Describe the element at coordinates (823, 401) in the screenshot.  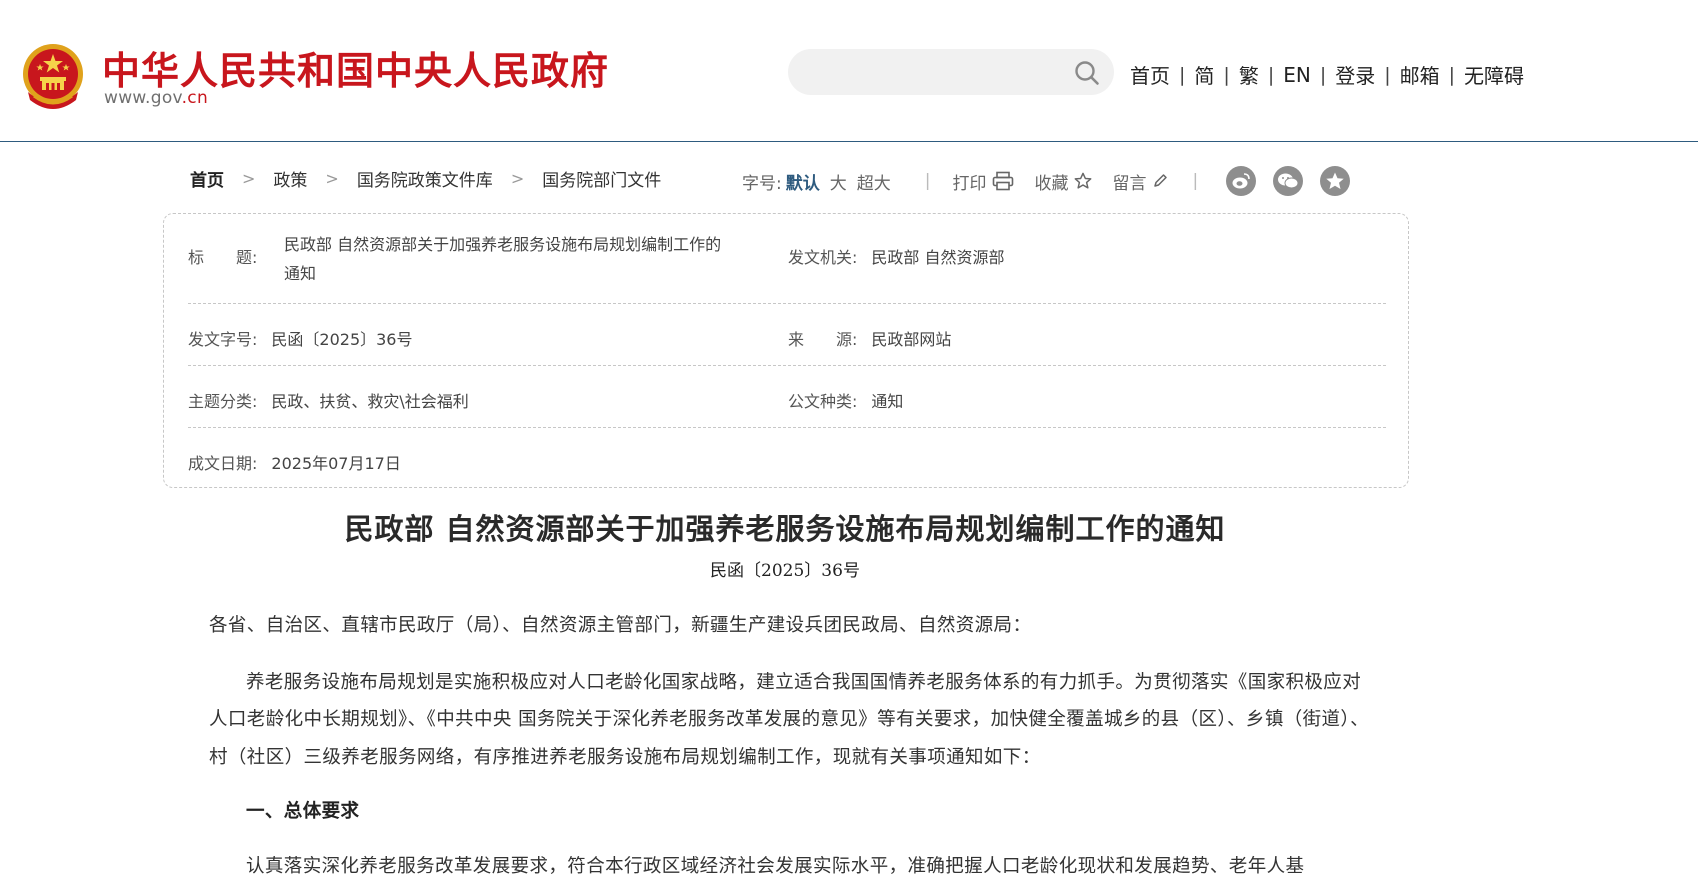
I see `info-type-label: 公文种类:` at that location.